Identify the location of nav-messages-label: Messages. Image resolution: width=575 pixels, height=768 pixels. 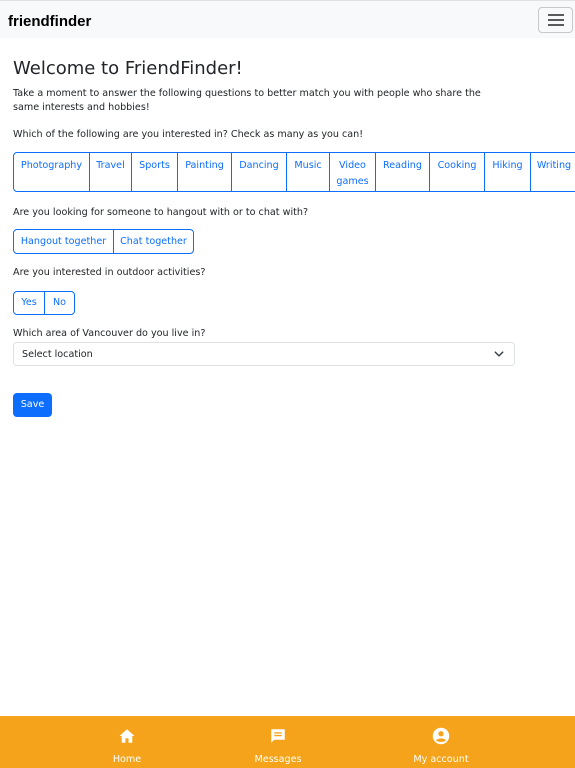
(278, 759).